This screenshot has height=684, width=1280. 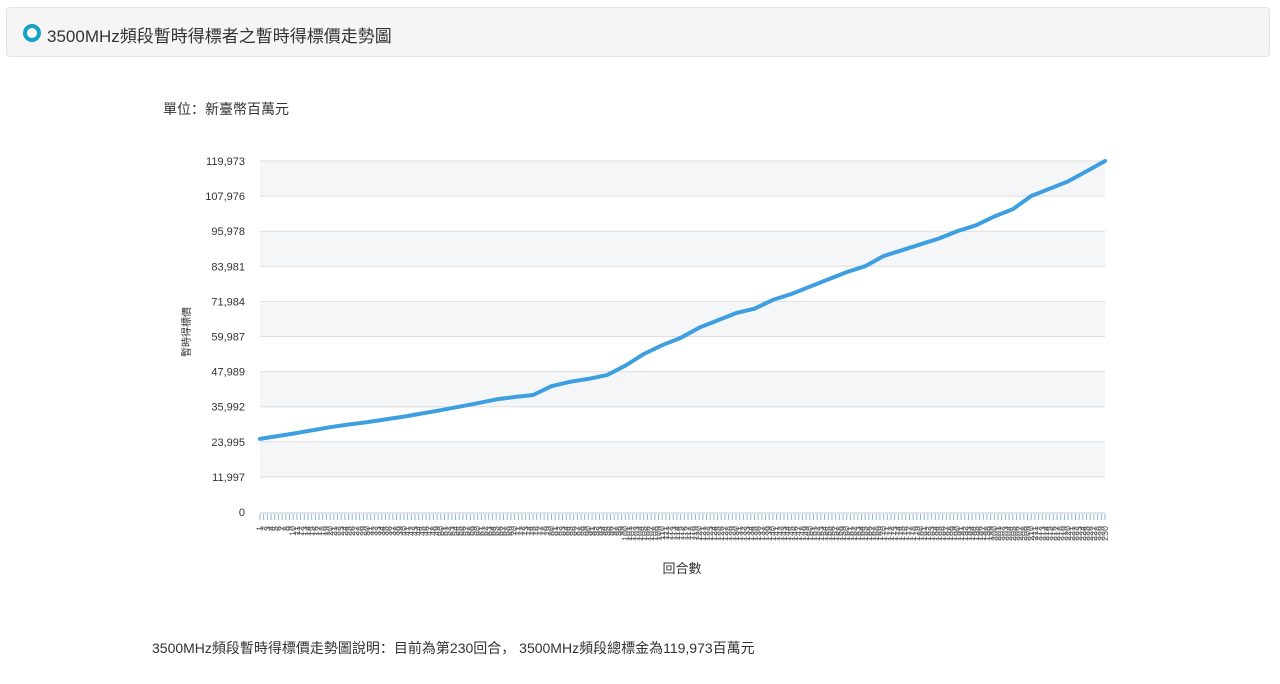 What do you see at coordinates (228, 337) in the screenshot?
I see `y-tick-label: 59,987` at bounding box center [228, 337].